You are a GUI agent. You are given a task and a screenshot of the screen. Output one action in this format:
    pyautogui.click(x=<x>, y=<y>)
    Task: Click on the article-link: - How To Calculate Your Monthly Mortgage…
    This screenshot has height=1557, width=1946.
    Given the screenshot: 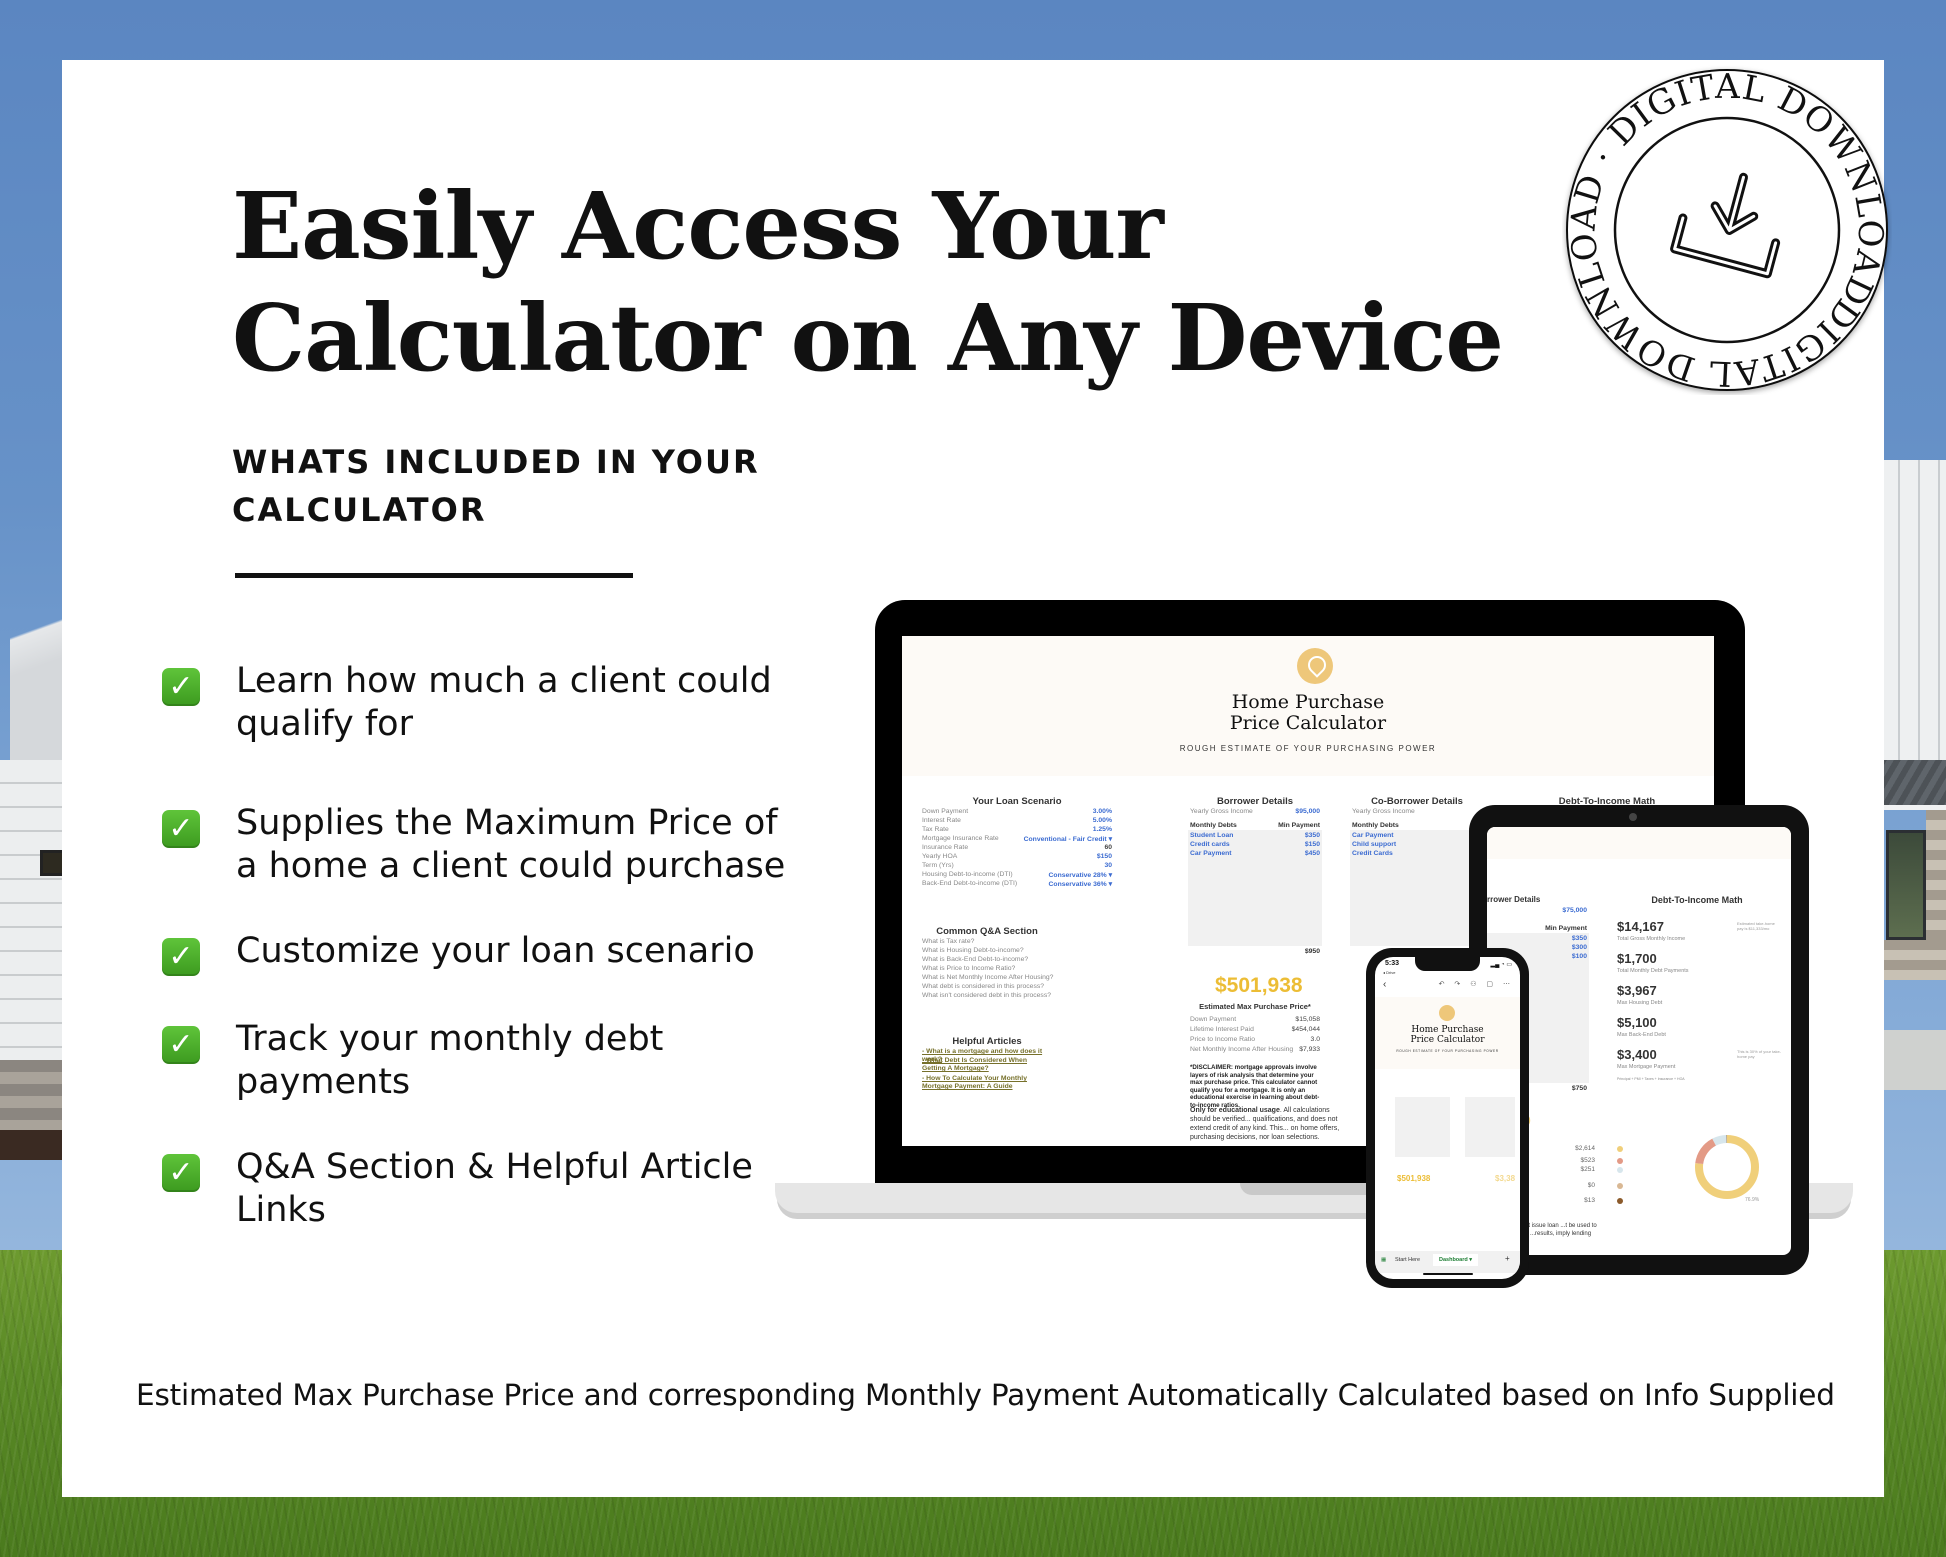 What is the action you would take?
    pyautogui.click(x=987, y=1083)
    